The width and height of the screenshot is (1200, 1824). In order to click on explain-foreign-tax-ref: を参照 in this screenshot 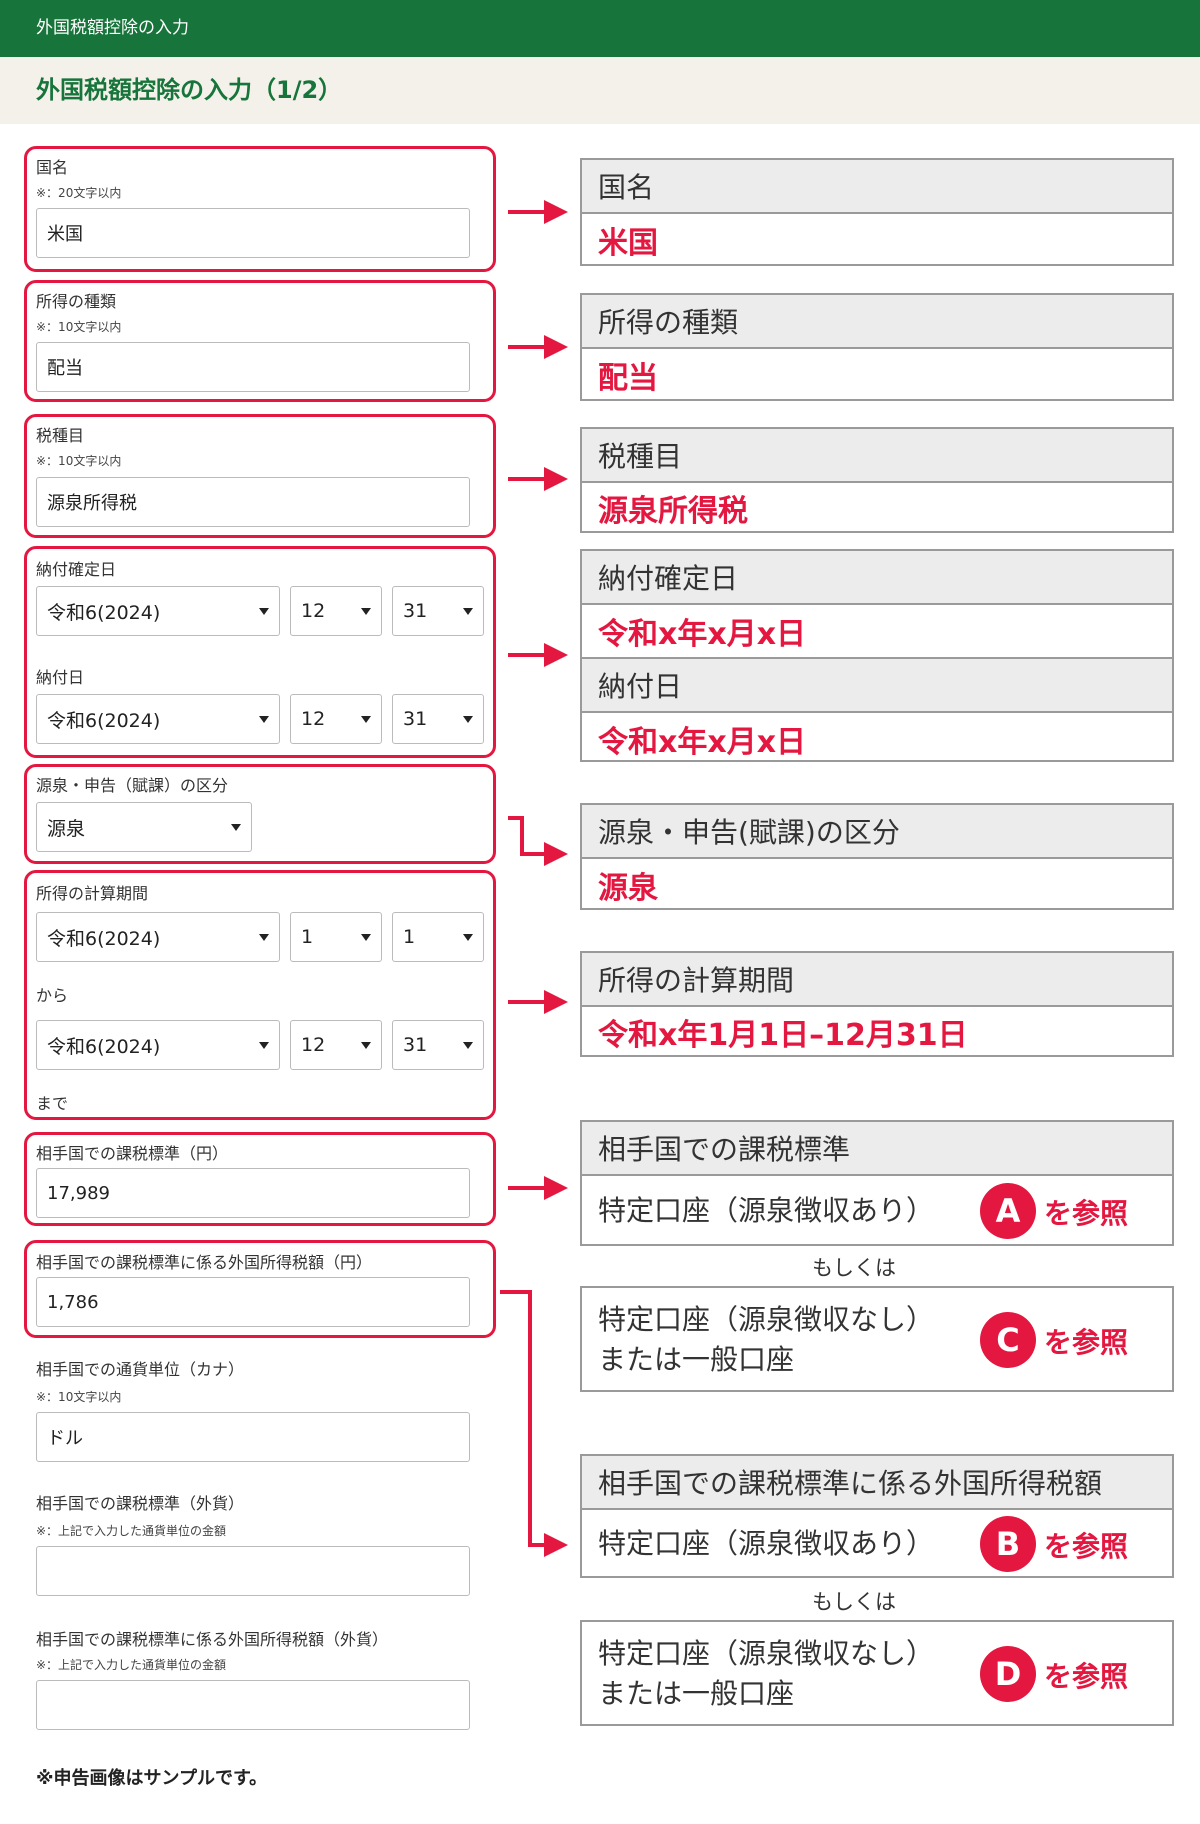, I will do `click(1086, 1546)`.